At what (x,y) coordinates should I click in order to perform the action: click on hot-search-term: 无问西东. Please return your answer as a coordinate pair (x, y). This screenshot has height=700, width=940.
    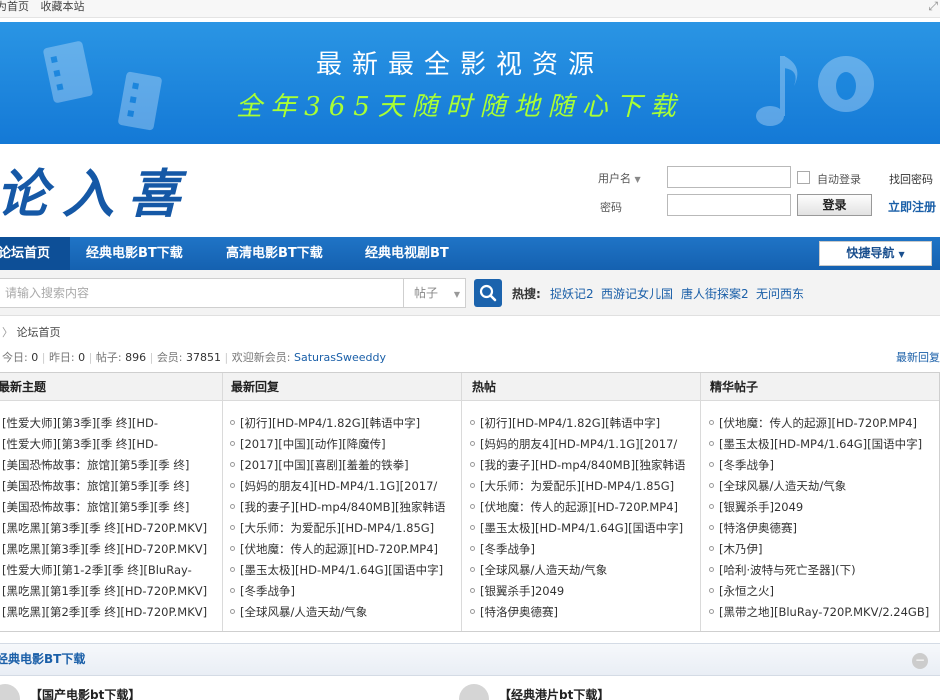
    Looking at the image, I should click on (780, 293).